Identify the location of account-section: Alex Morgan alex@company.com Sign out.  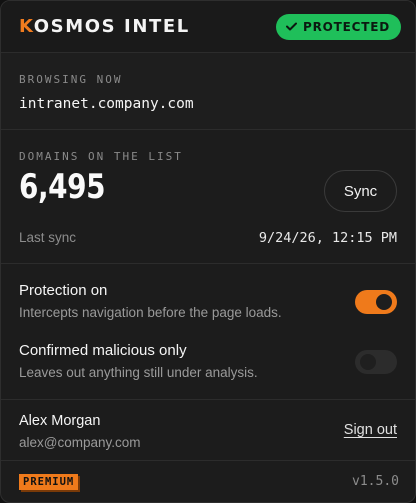
(208, 430).